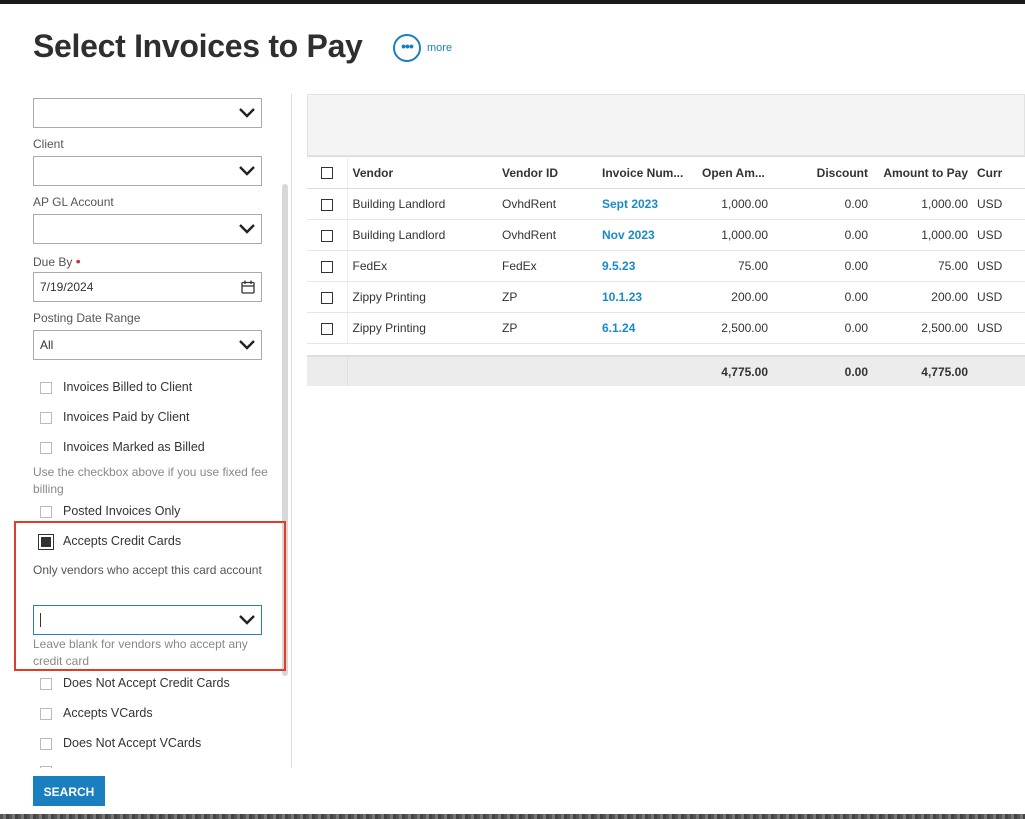 This screenshot has width=1025, height=819. What do you see at coordinates (547, 172) in the screenshot?
I see `column-header-vendor-id: Vendor ID` at bounding box center [547, 172].